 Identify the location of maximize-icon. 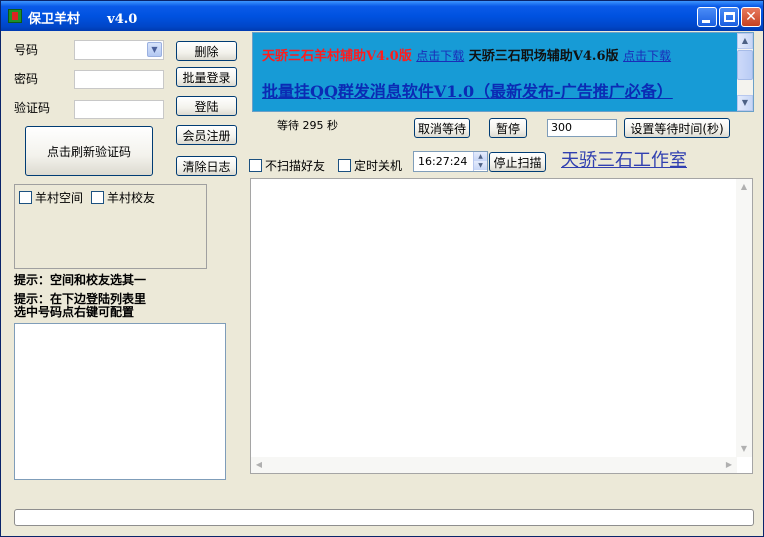
(729, 17).